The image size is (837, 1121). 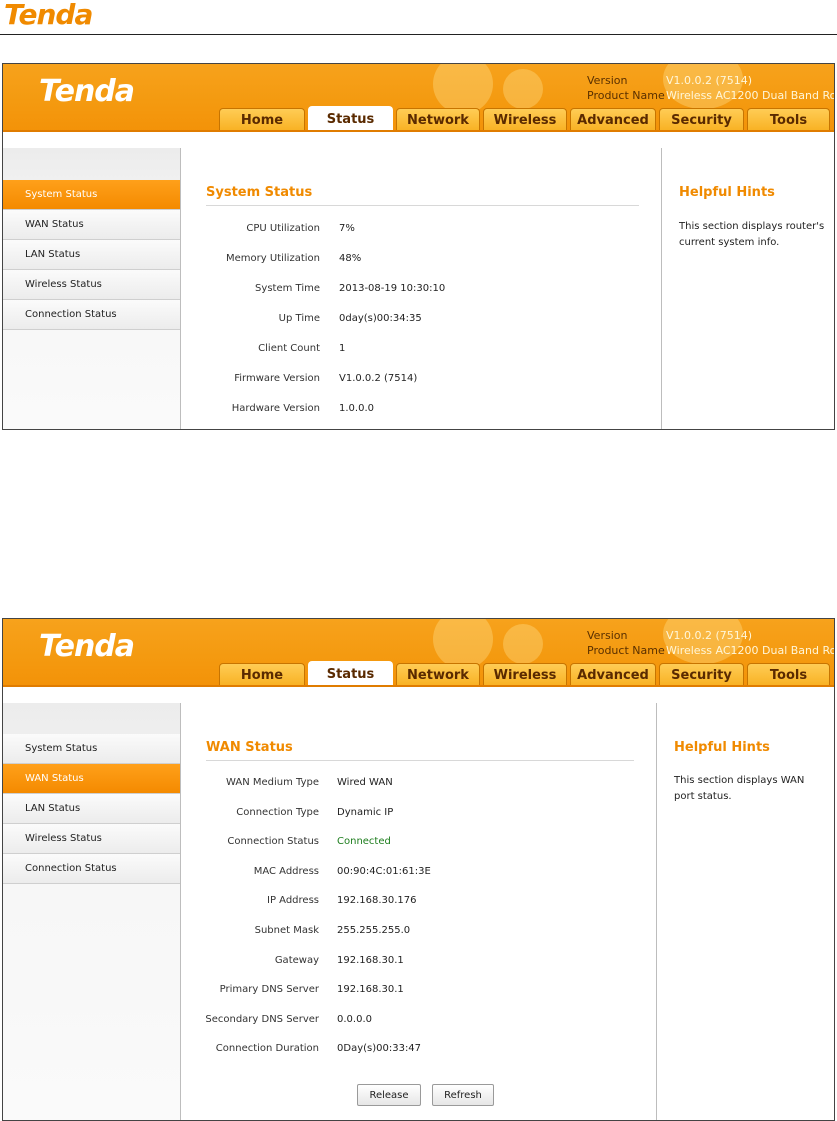 What do you see at coordinates (384, 871) in the screenshot?
I see `field-value: 00:90:4C:01:61:3E` at bounding box center [384, 871].